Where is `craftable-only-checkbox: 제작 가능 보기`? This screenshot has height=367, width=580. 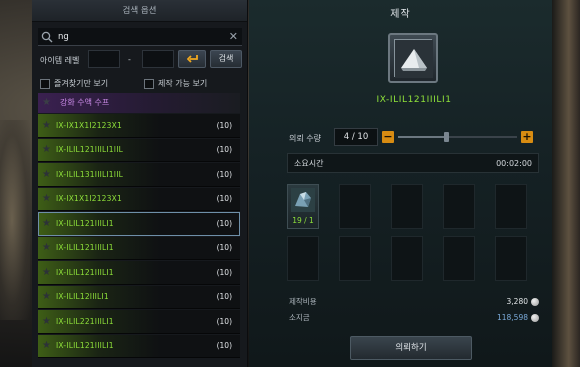
craftable-only-checkbox: 제작 가능 보기 is located at coordinates (175, 83).